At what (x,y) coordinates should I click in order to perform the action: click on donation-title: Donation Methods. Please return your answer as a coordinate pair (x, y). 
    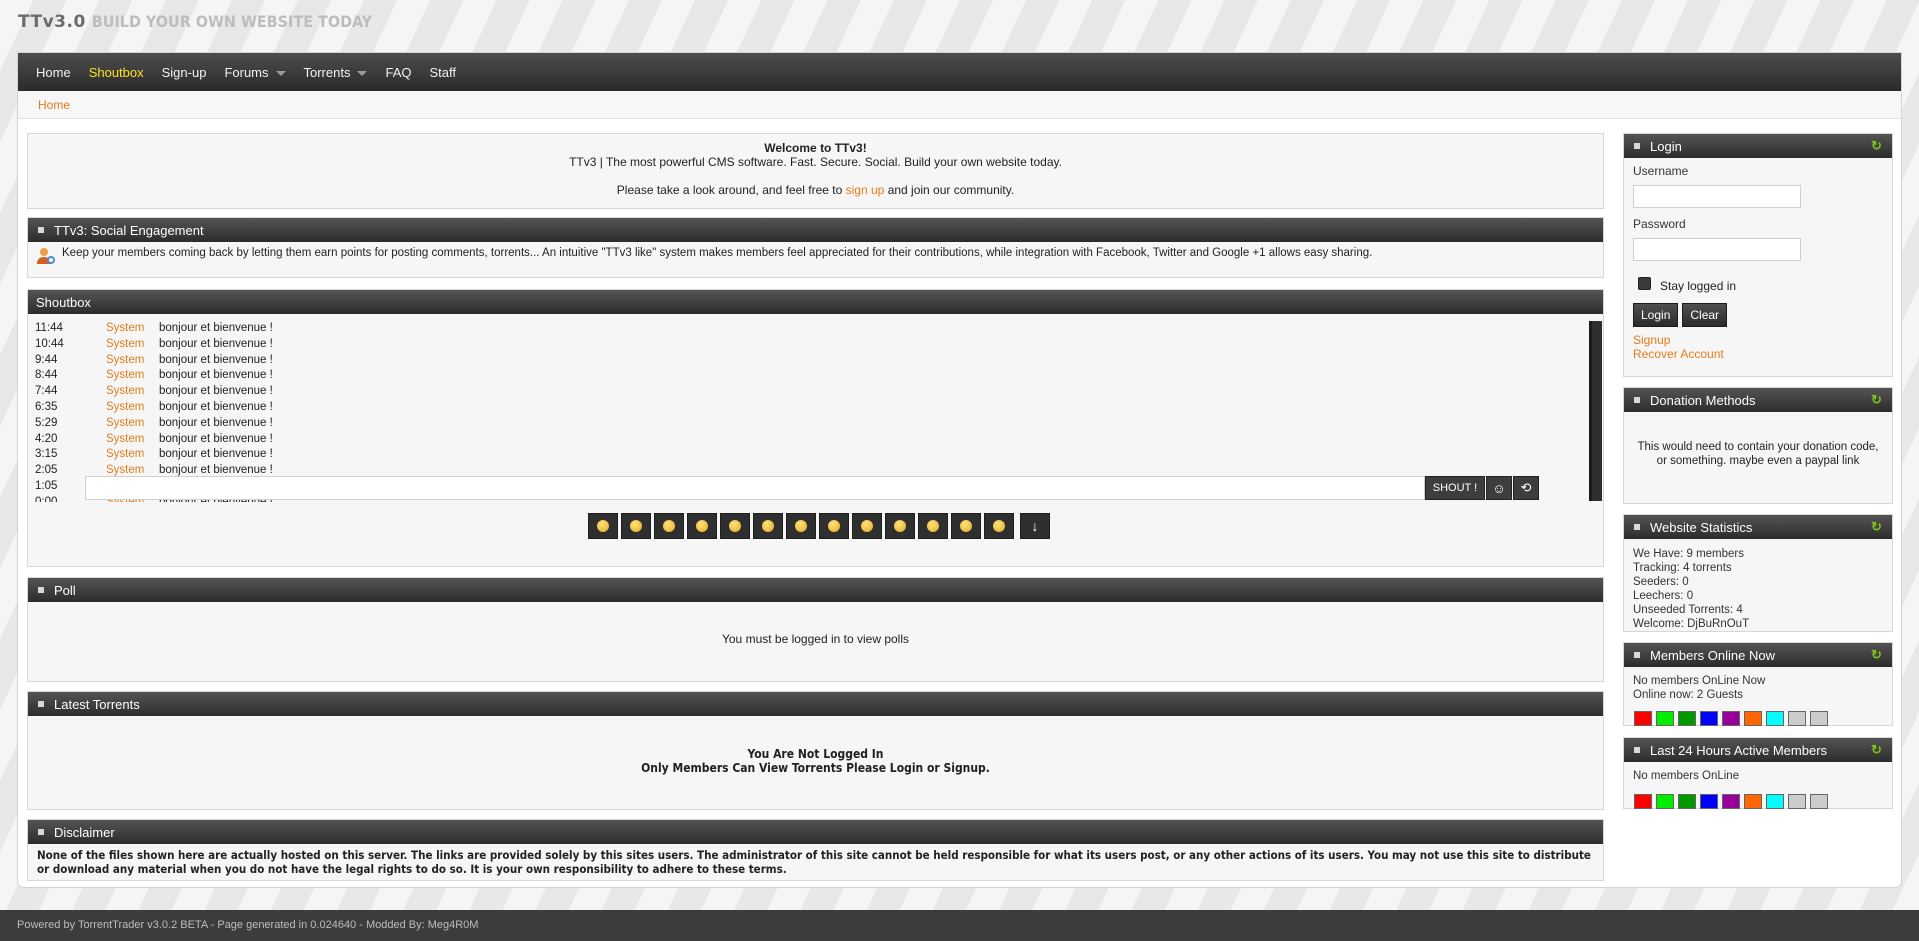
    Looking at the image, I should click on (1703, 400).